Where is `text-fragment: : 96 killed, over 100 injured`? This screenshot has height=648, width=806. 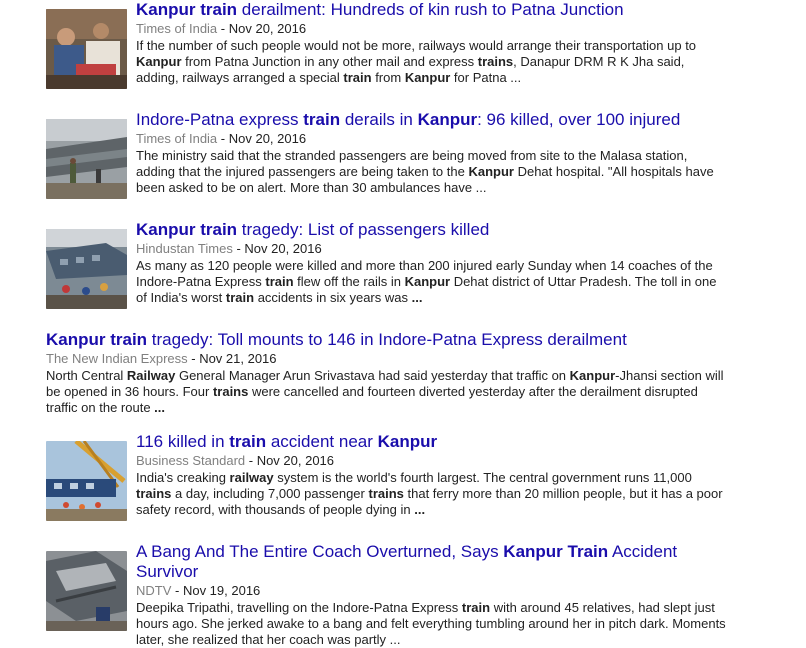 text-fragment: : 96 killed, over 100 injured is located at coordinates (579, 119).